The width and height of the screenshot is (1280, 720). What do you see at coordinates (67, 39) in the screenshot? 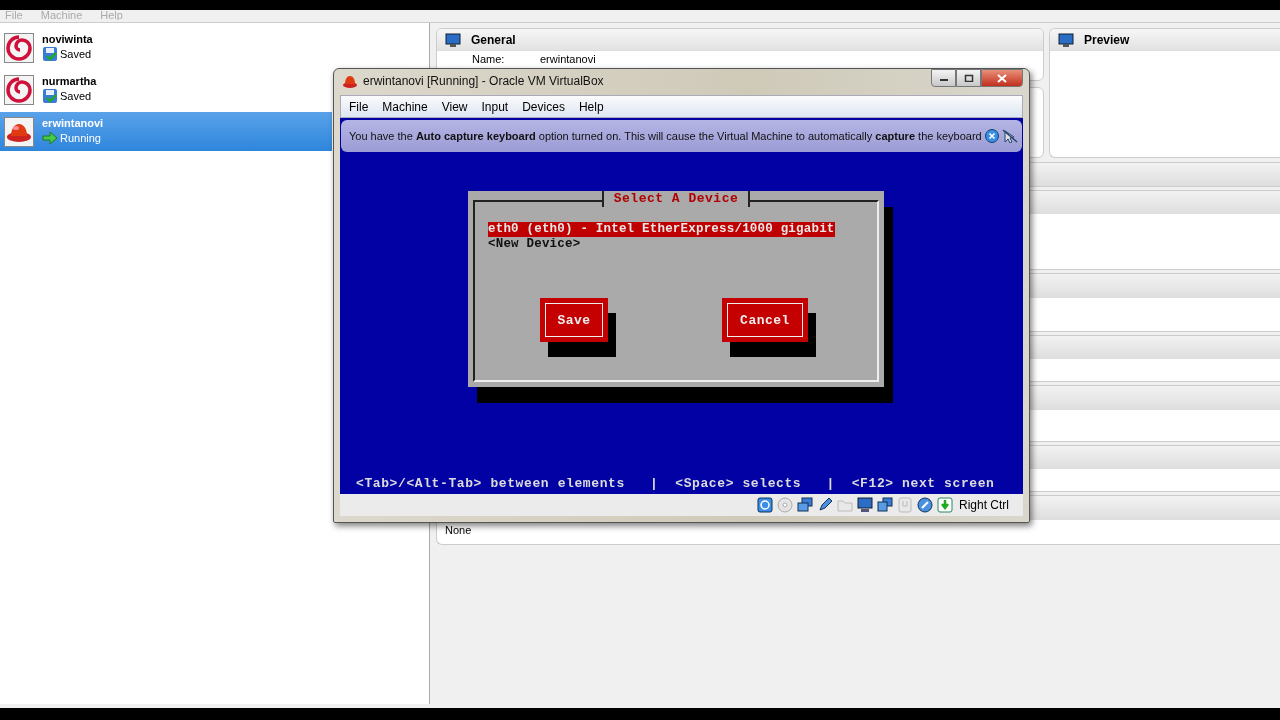
I see `vm-name: noviwinta` at bounding box center [67, 39].